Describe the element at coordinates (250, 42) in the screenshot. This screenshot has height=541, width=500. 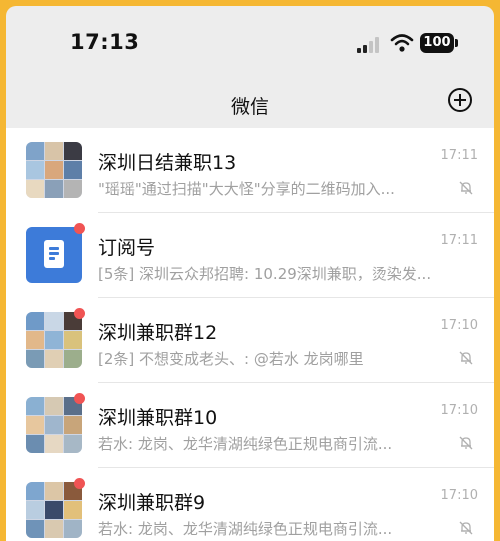
I see `status-bar: 17:13 100` at that location.